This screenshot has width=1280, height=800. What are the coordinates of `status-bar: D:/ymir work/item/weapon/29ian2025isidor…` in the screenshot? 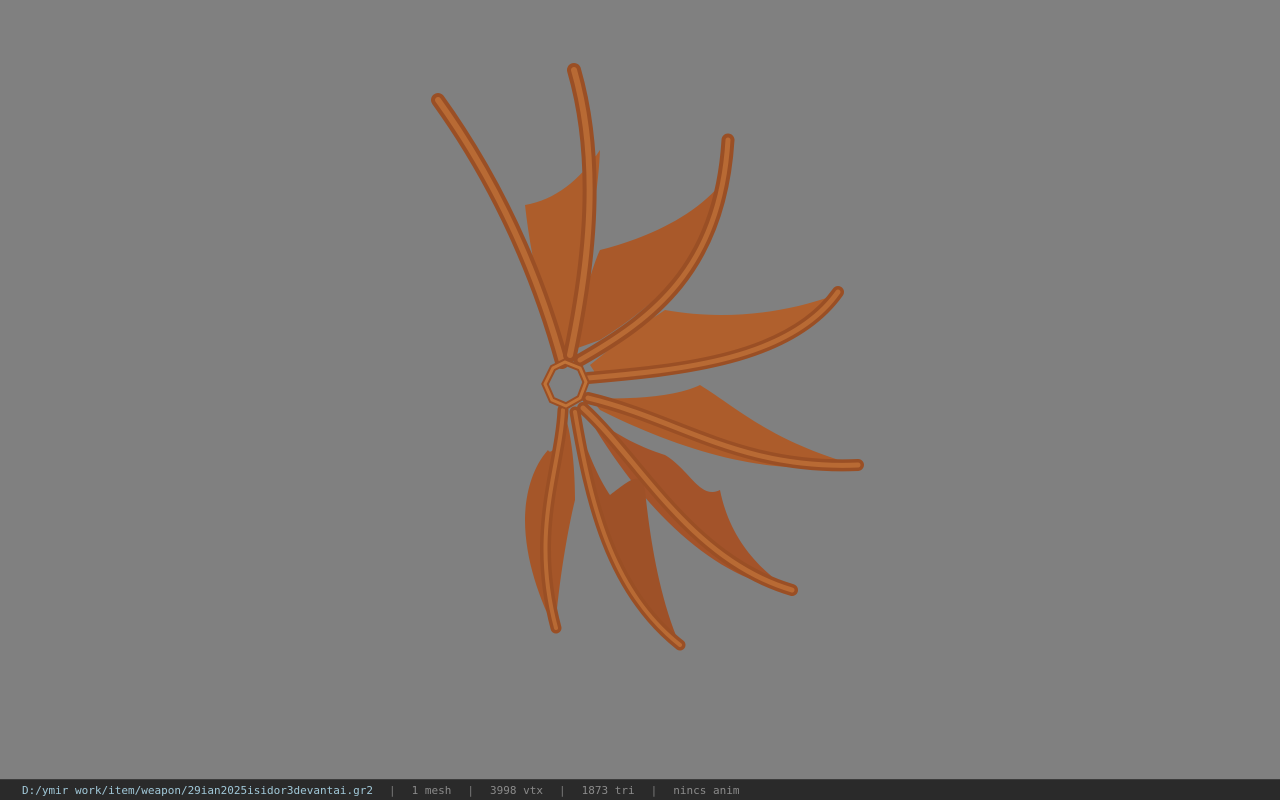 It's located at (640, 789).